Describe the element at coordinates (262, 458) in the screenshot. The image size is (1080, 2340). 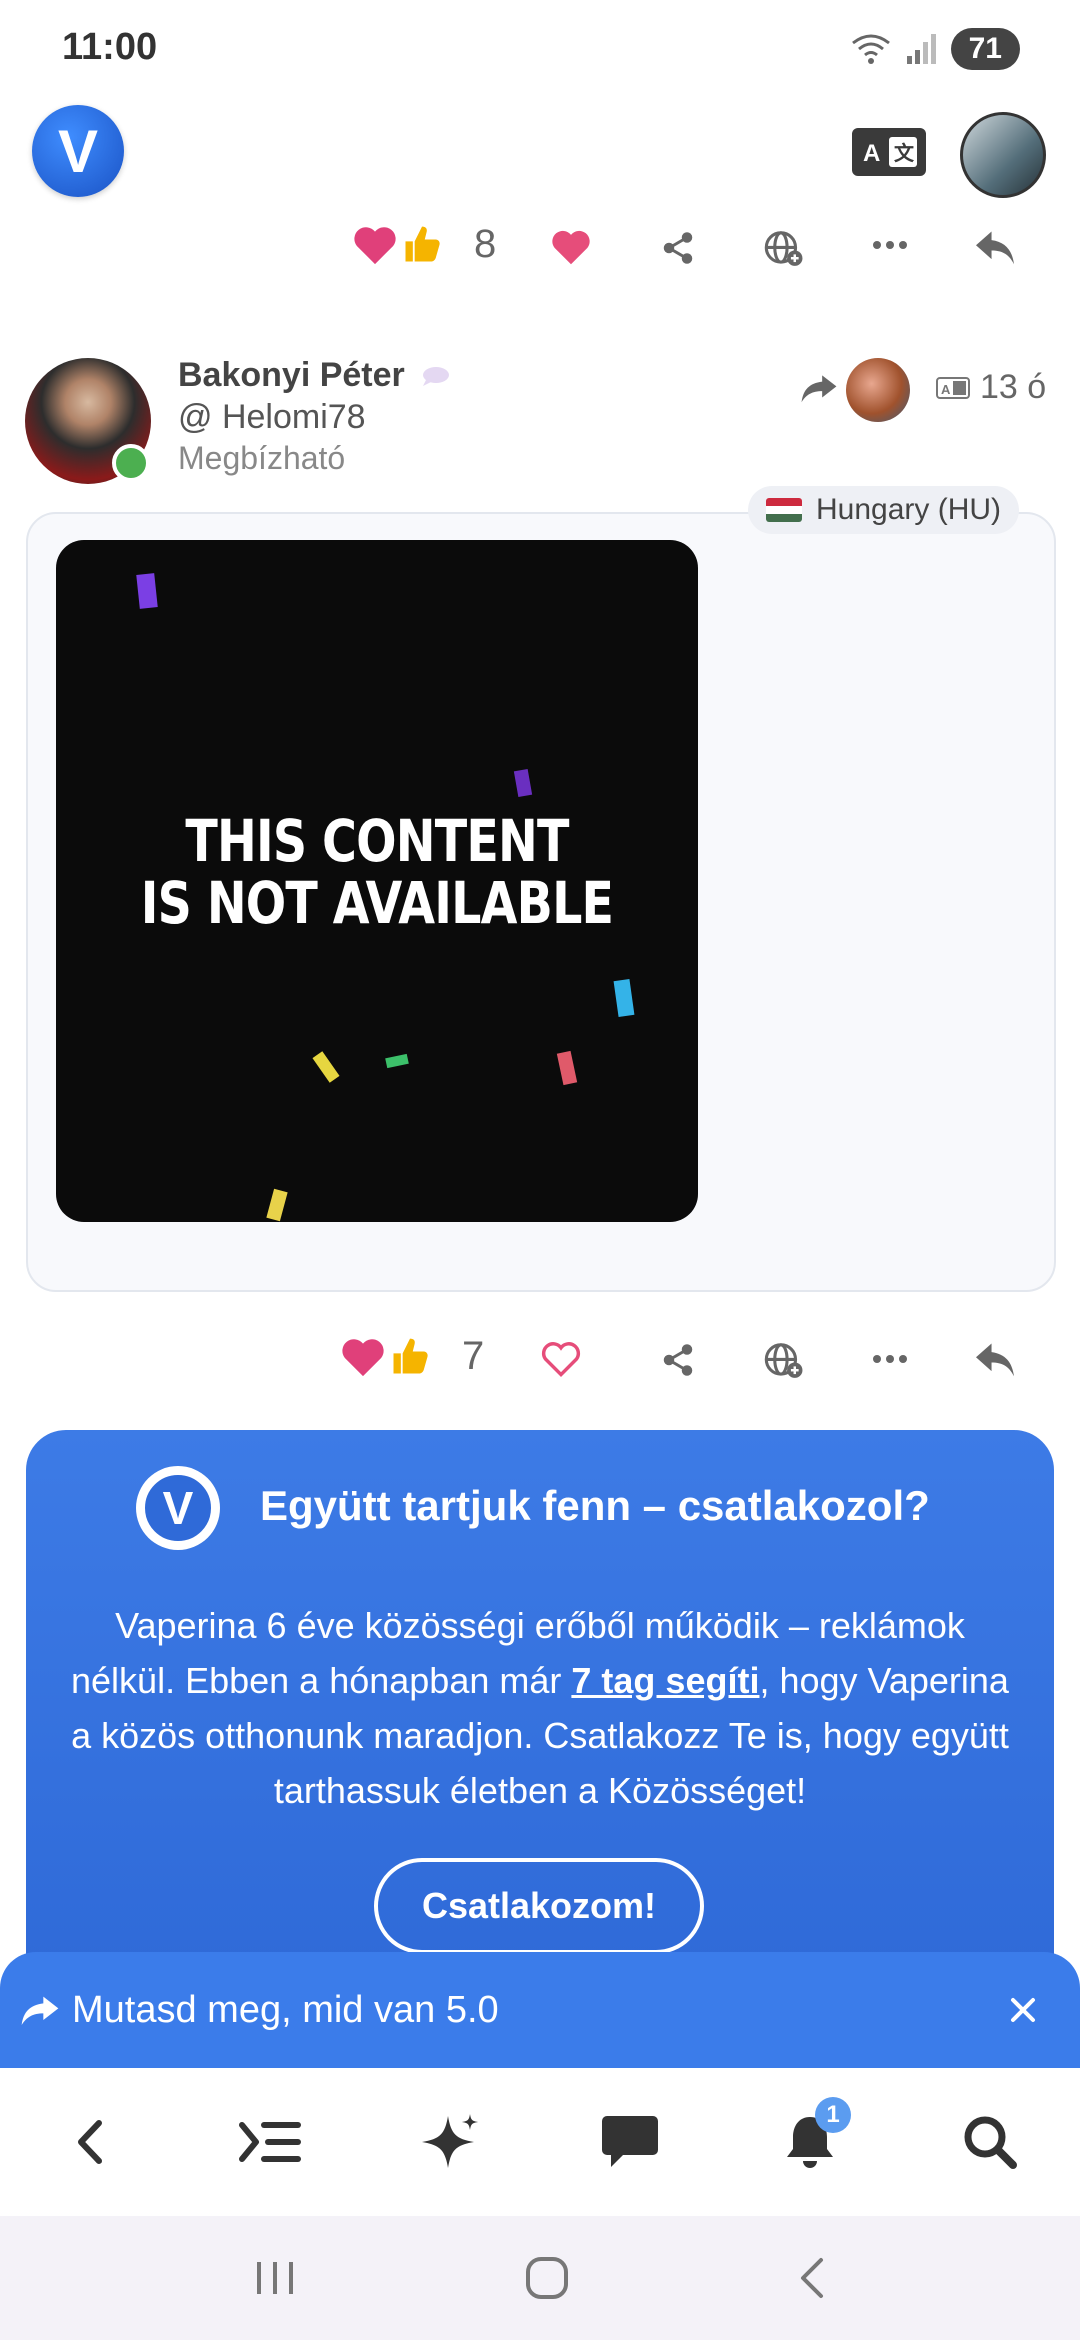
I see `author-rank: Megbízható` at that location.